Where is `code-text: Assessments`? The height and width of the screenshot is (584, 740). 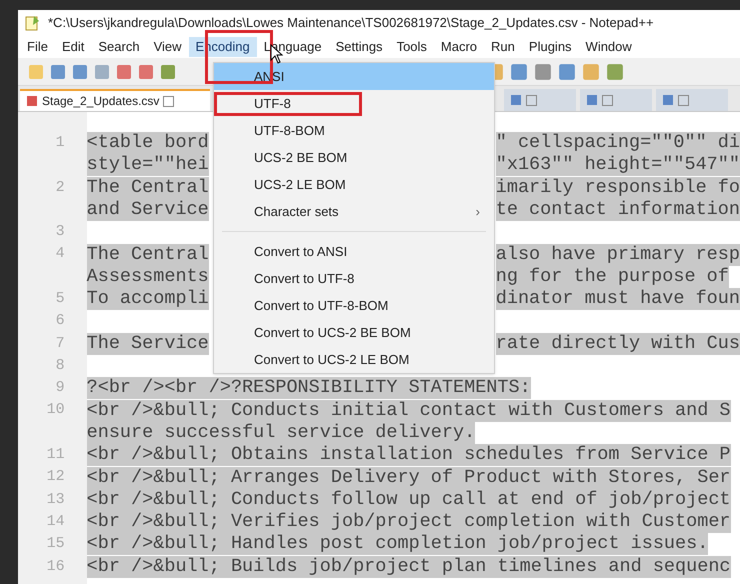
code-text: Assessments is located at coordinates (147, 277).